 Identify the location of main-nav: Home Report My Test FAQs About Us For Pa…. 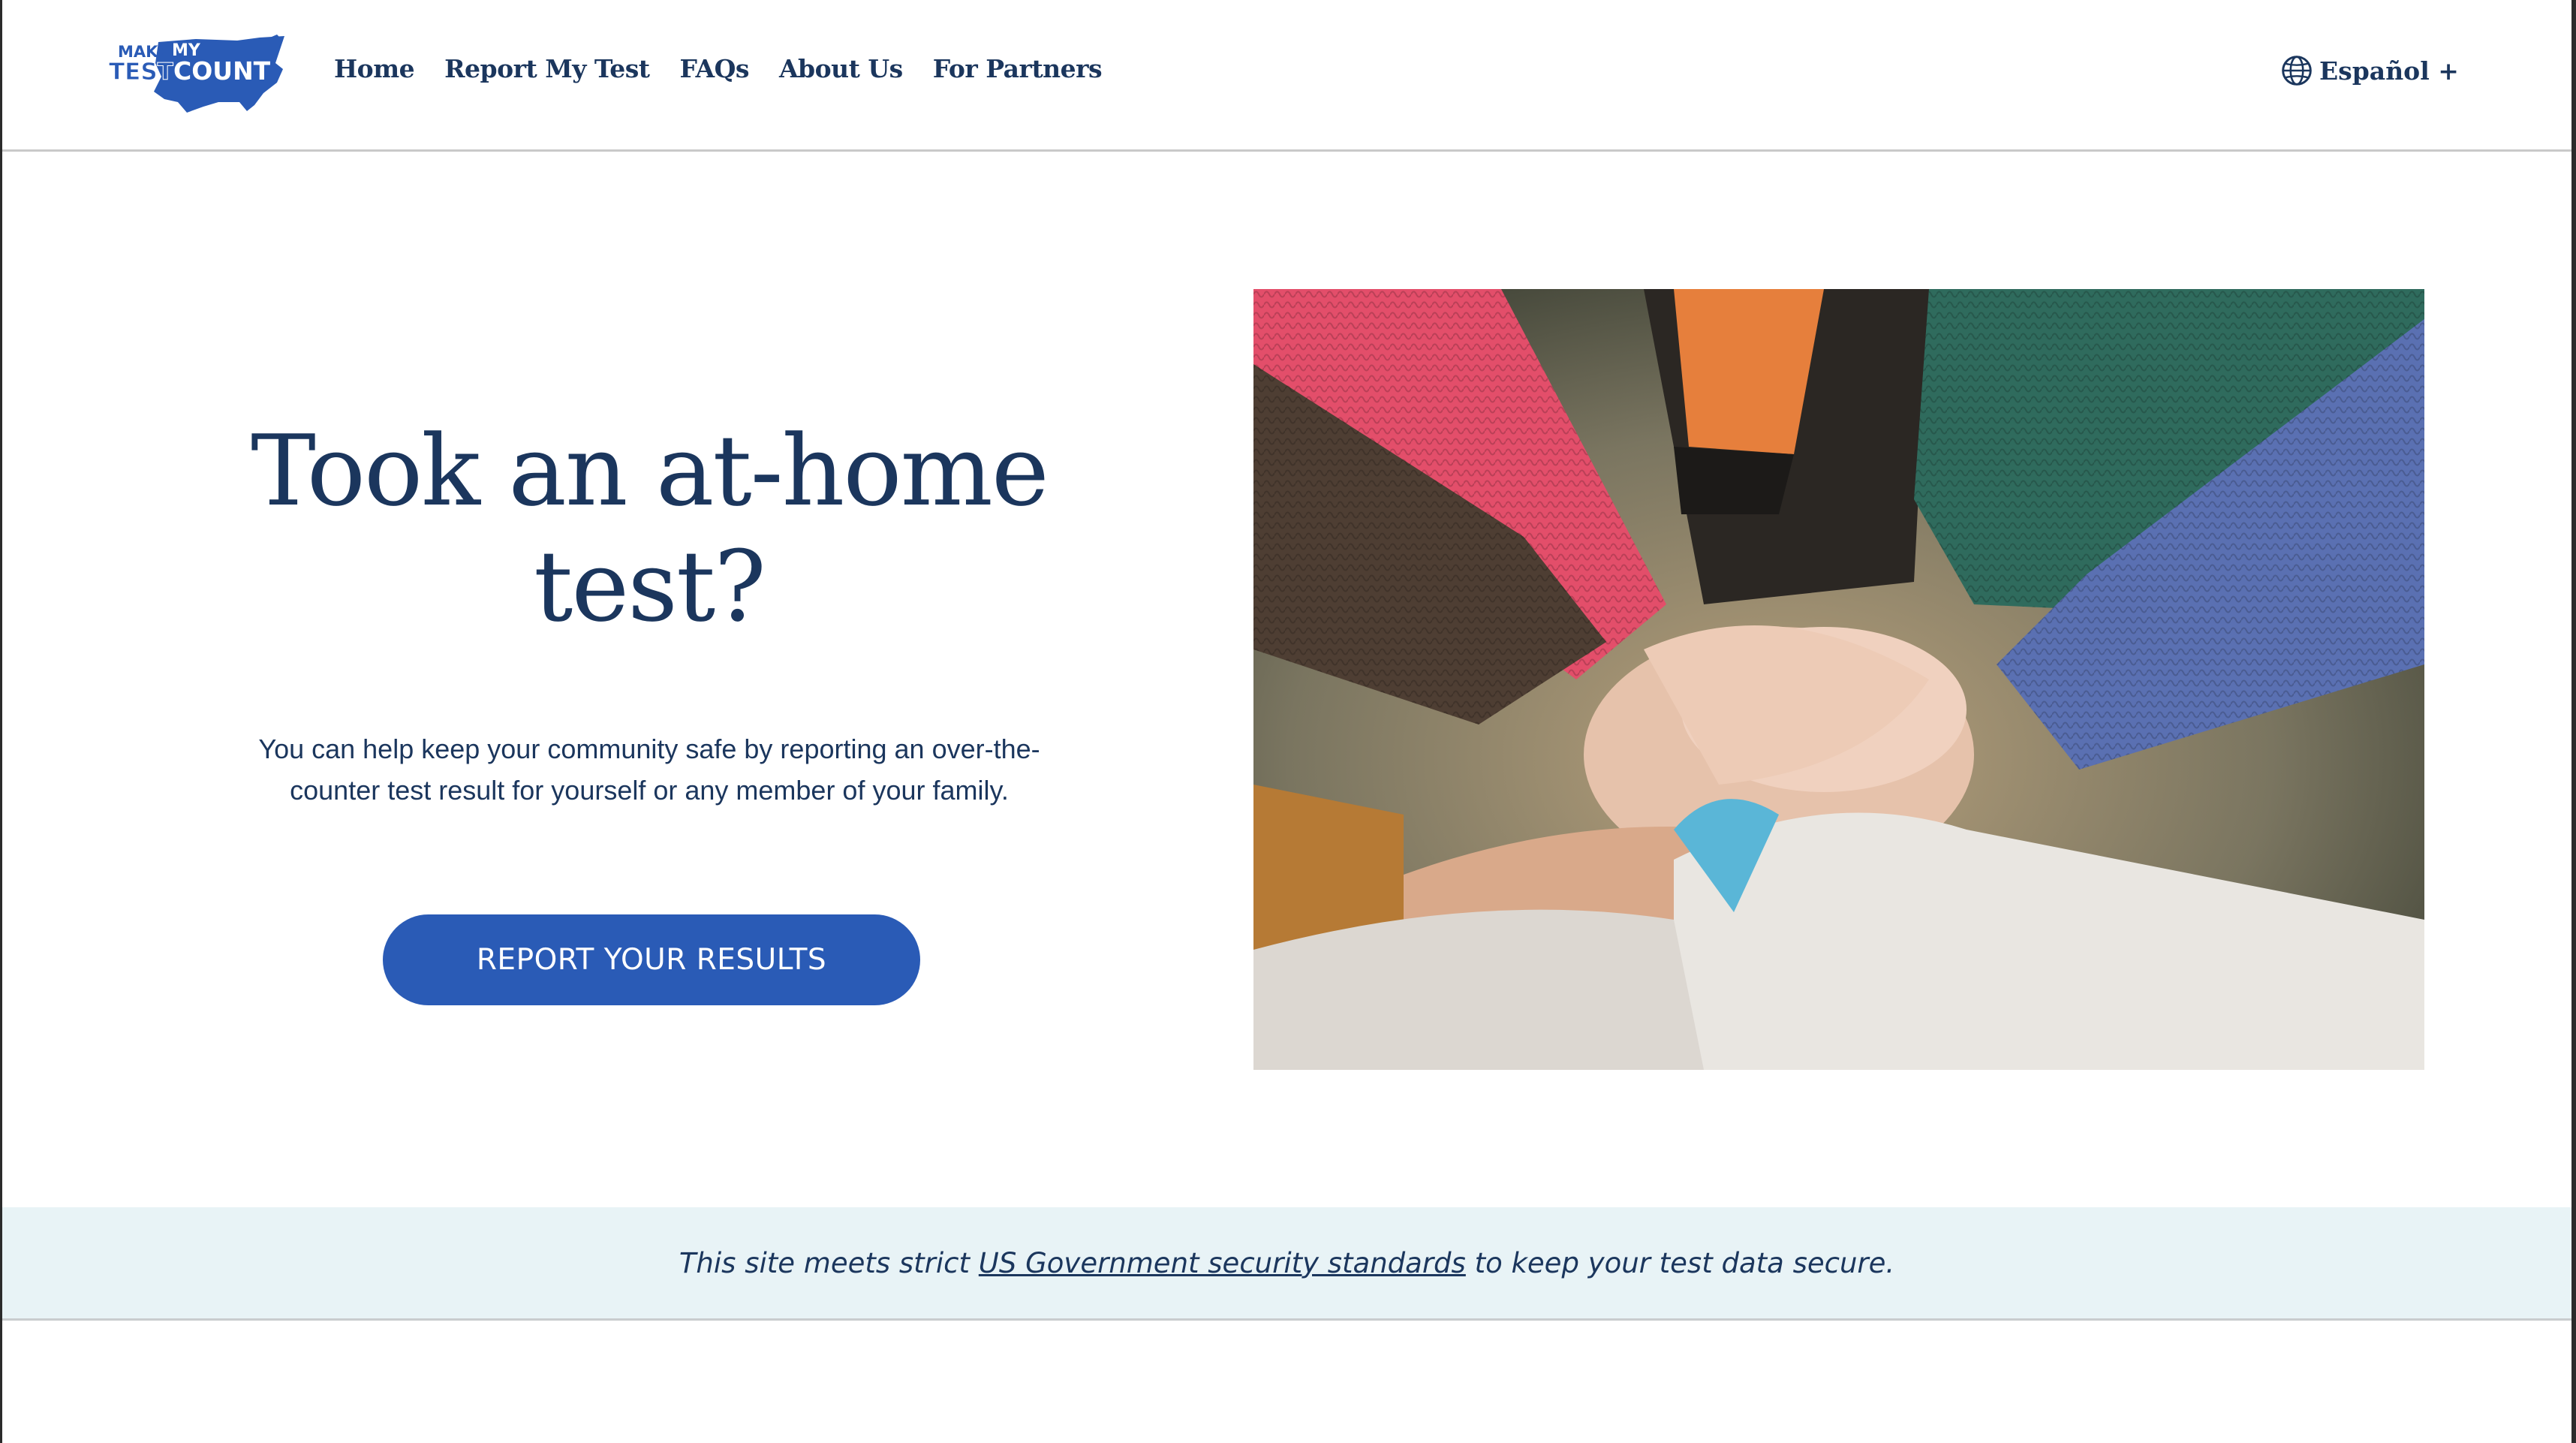
(733, 69).